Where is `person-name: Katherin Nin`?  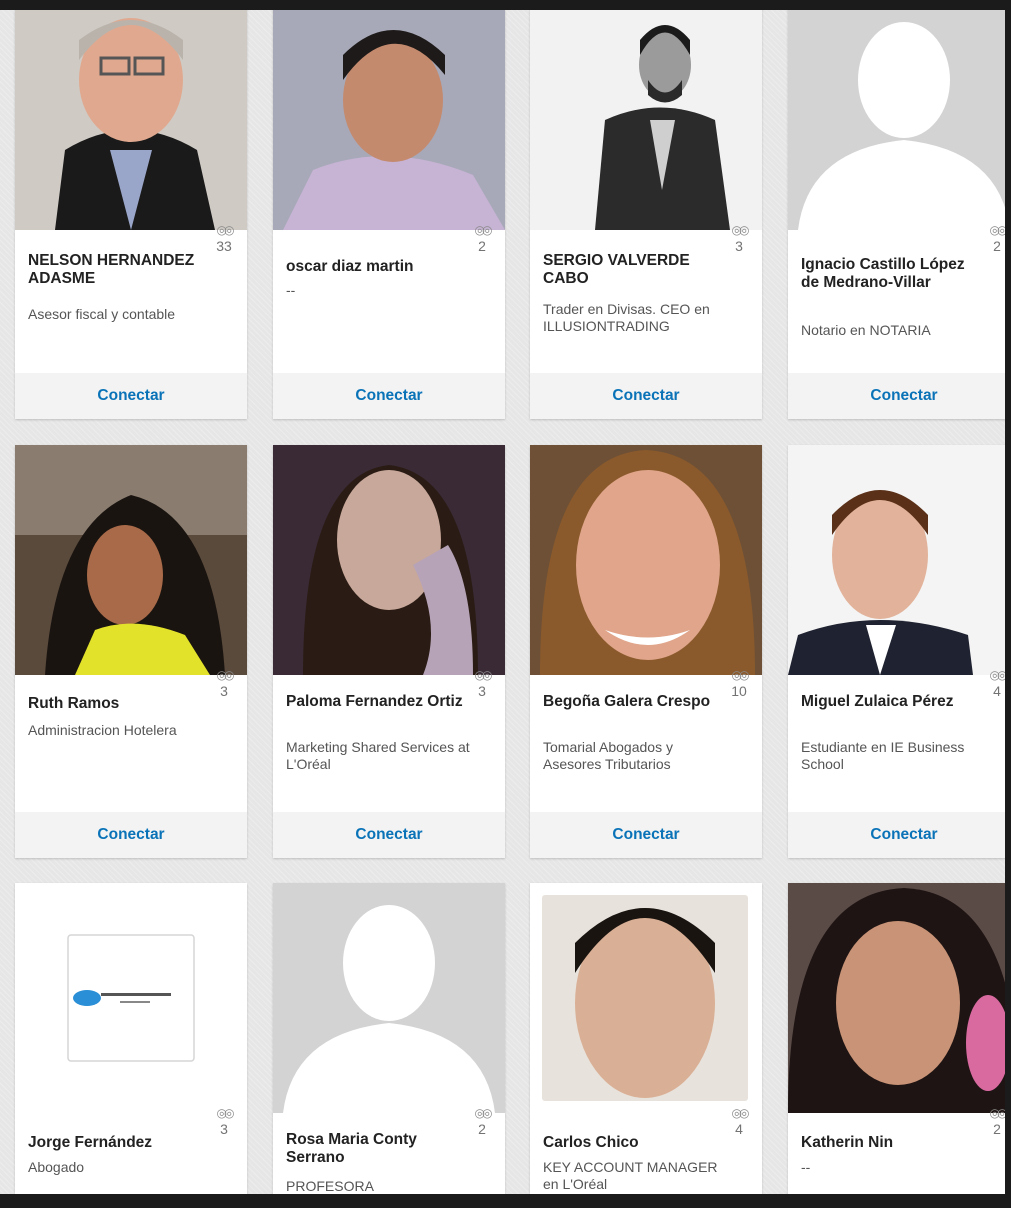
person-name: Katherin Nin is located at coordinates (890, 1143).